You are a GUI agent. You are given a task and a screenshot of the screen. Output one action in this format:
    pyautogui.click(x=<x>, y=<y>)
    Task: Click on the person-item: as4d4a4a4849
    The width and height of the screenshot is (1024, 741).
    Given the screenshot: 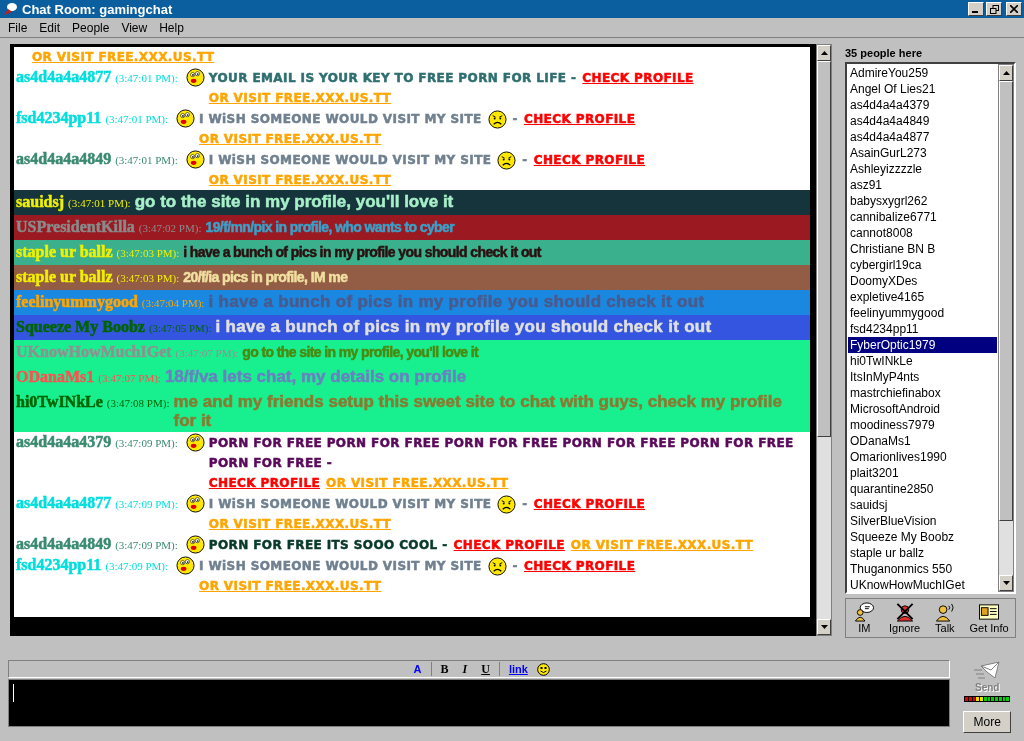 What is the action you would take?
    pyautogui.click(x=922, y=121)
    